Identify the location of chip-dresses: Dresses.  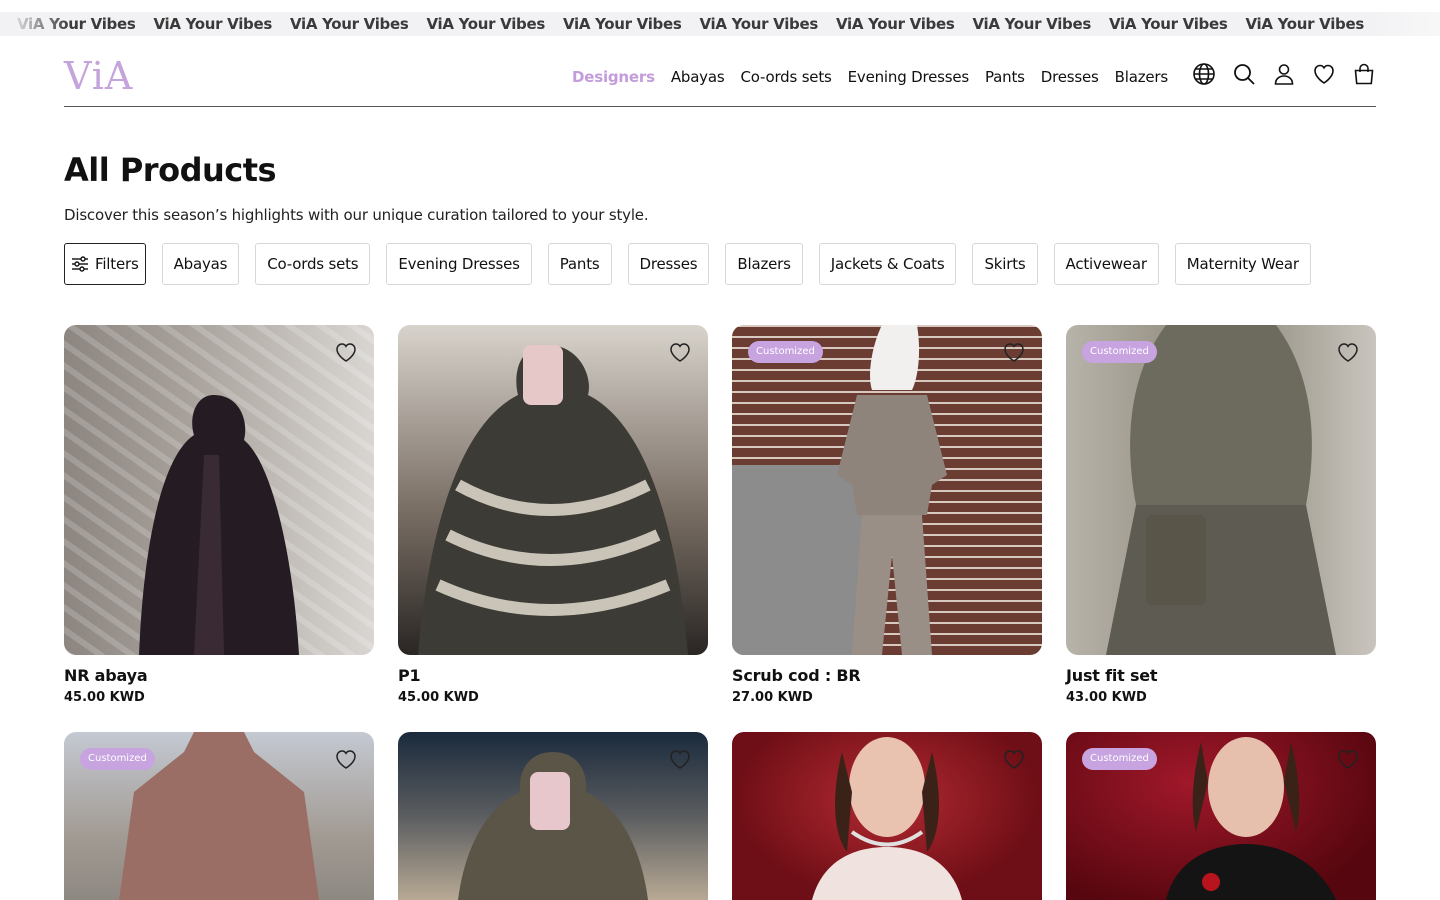
(668, 264).